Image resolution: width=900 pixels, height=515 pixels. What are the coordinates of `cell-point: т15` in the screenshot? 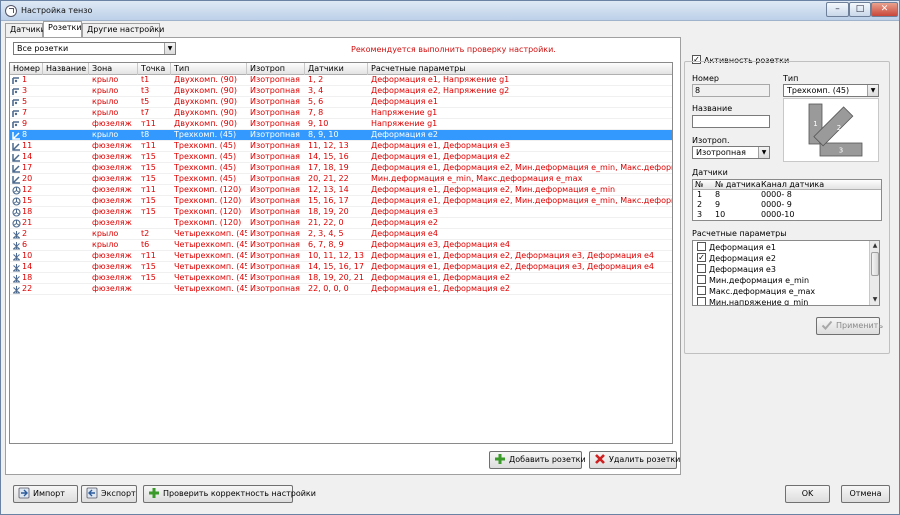 It's located at (148, 211).